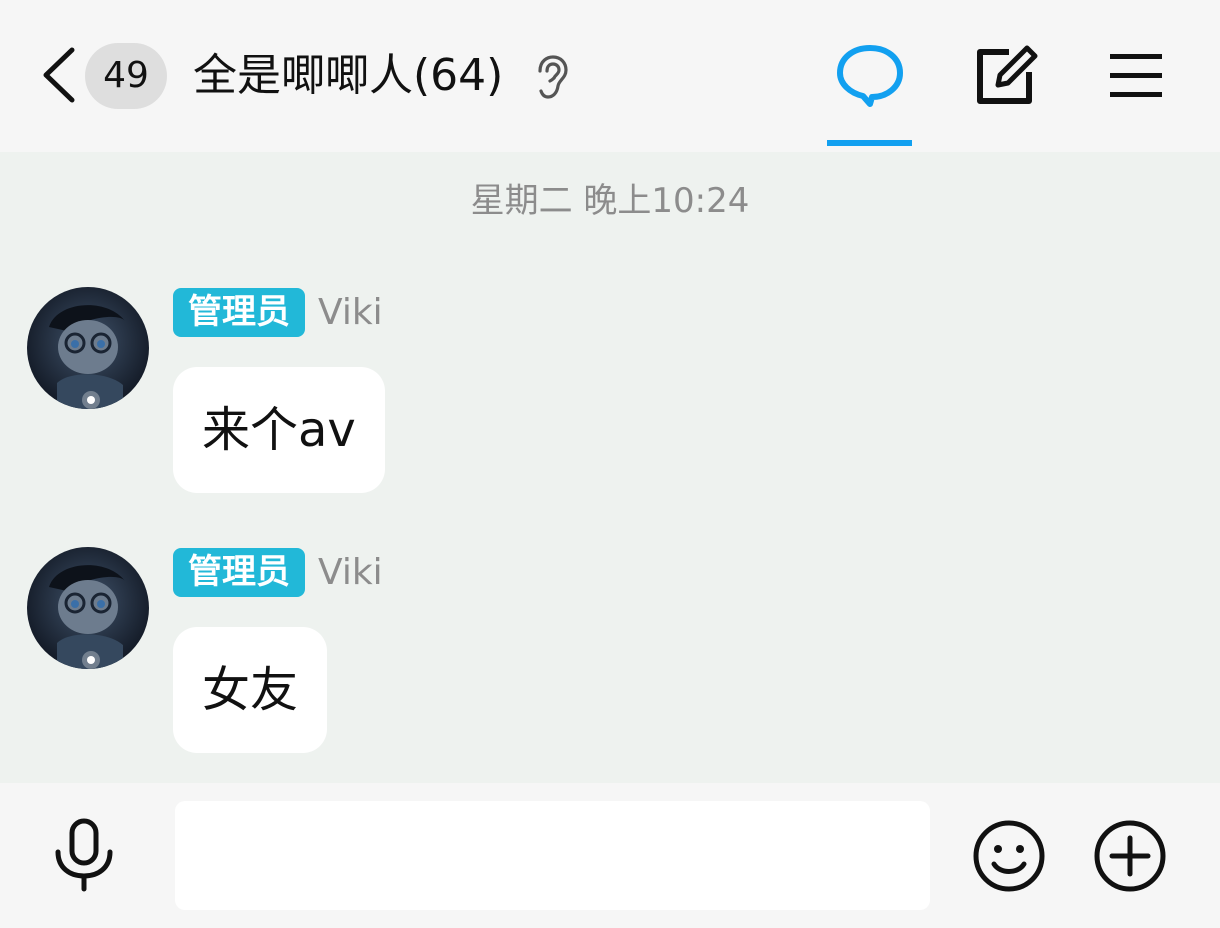  Describe the element at coordinates (348, 76) in the screenshot. I see `chat-title: 全是唧唧人(64)` at that location.